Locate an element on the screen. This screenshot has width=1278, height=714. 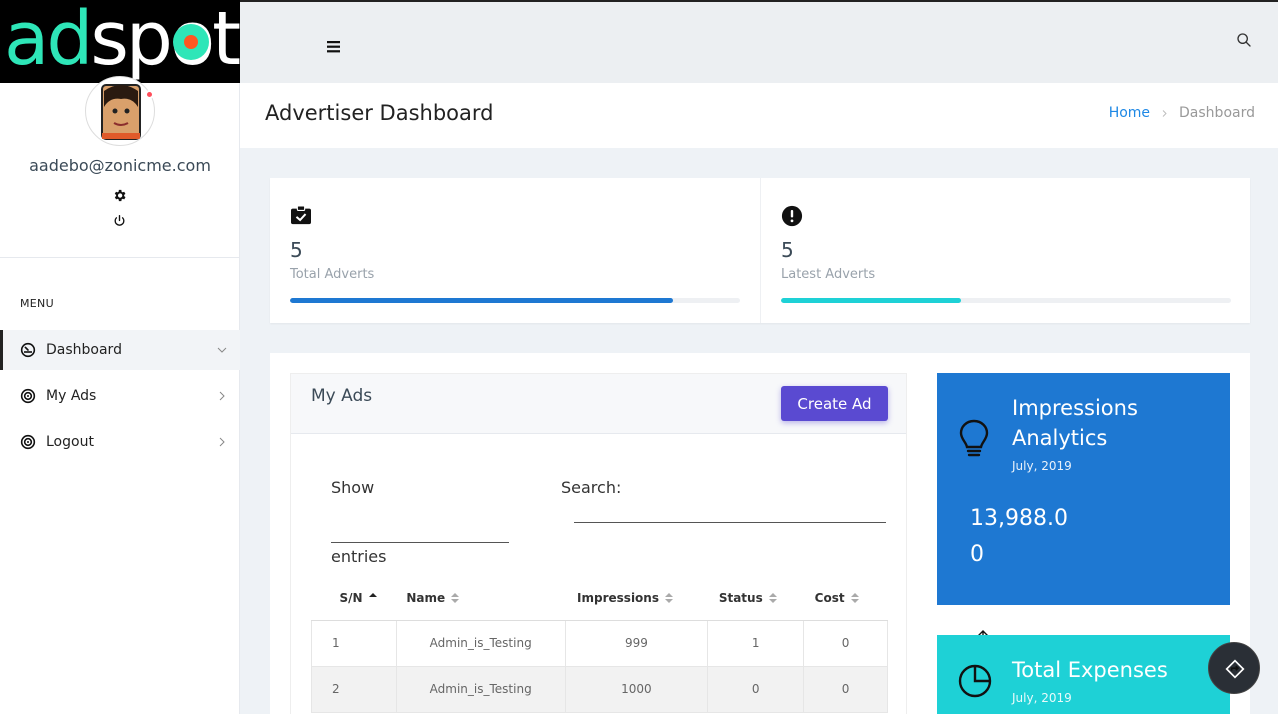
page-title: Advertiser Dashboard is located at coordinates (379, 113).